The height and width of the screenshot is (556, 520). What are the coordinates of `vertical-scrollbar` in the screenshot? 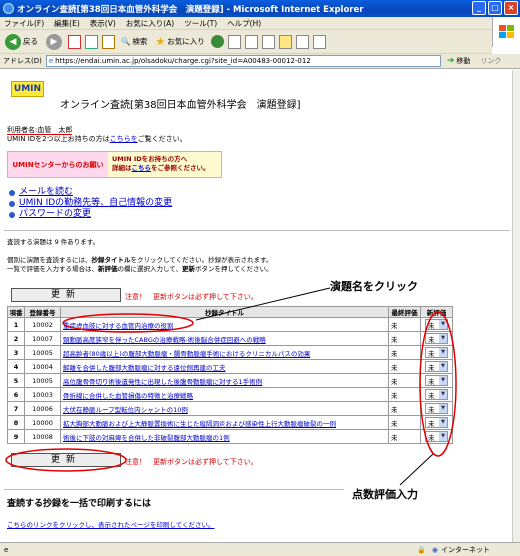 It's located at (516, 306).